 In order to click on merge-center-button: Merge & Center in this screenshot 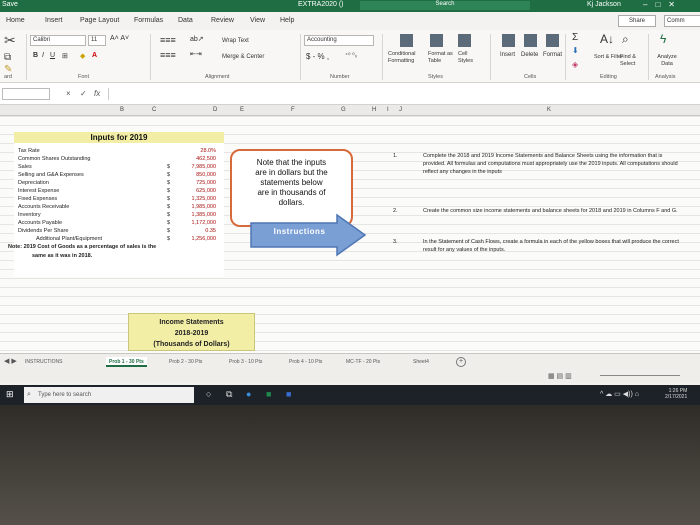, I will do `click(243, 57)`.